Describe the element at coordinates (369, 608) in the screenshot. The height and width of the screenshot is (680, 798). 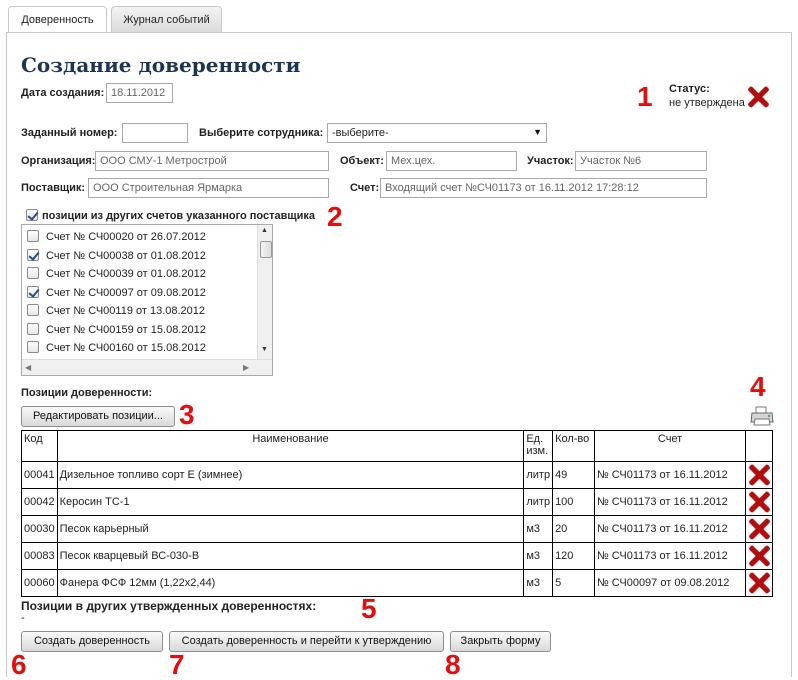
I see `annotation-5: 5` at that location.